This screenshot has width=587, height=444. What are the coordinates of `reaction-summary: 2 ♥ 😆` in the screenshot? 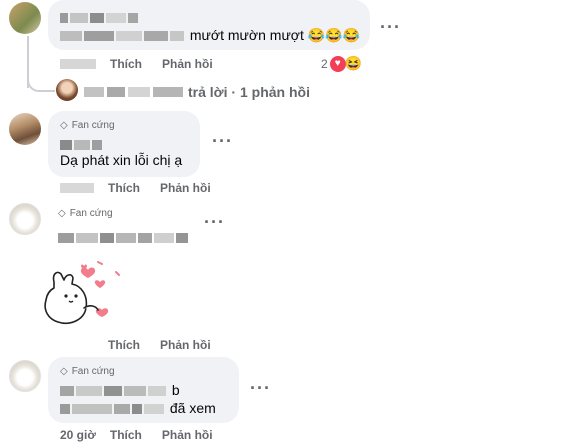 It's located at (341, 63).